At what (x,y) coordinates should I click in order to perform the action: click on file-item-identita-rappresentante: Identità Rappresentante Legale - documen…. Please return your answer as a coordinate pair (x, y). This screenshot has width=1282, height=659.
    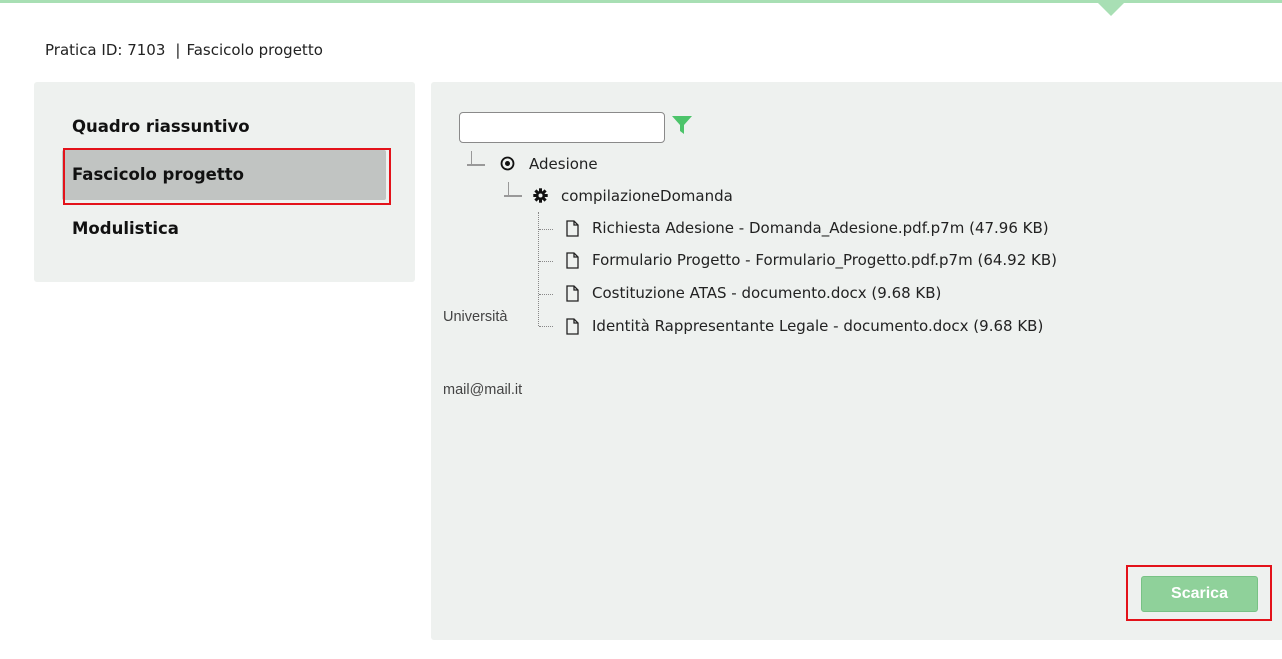
    Looking at the image, I should click on (817, 326).